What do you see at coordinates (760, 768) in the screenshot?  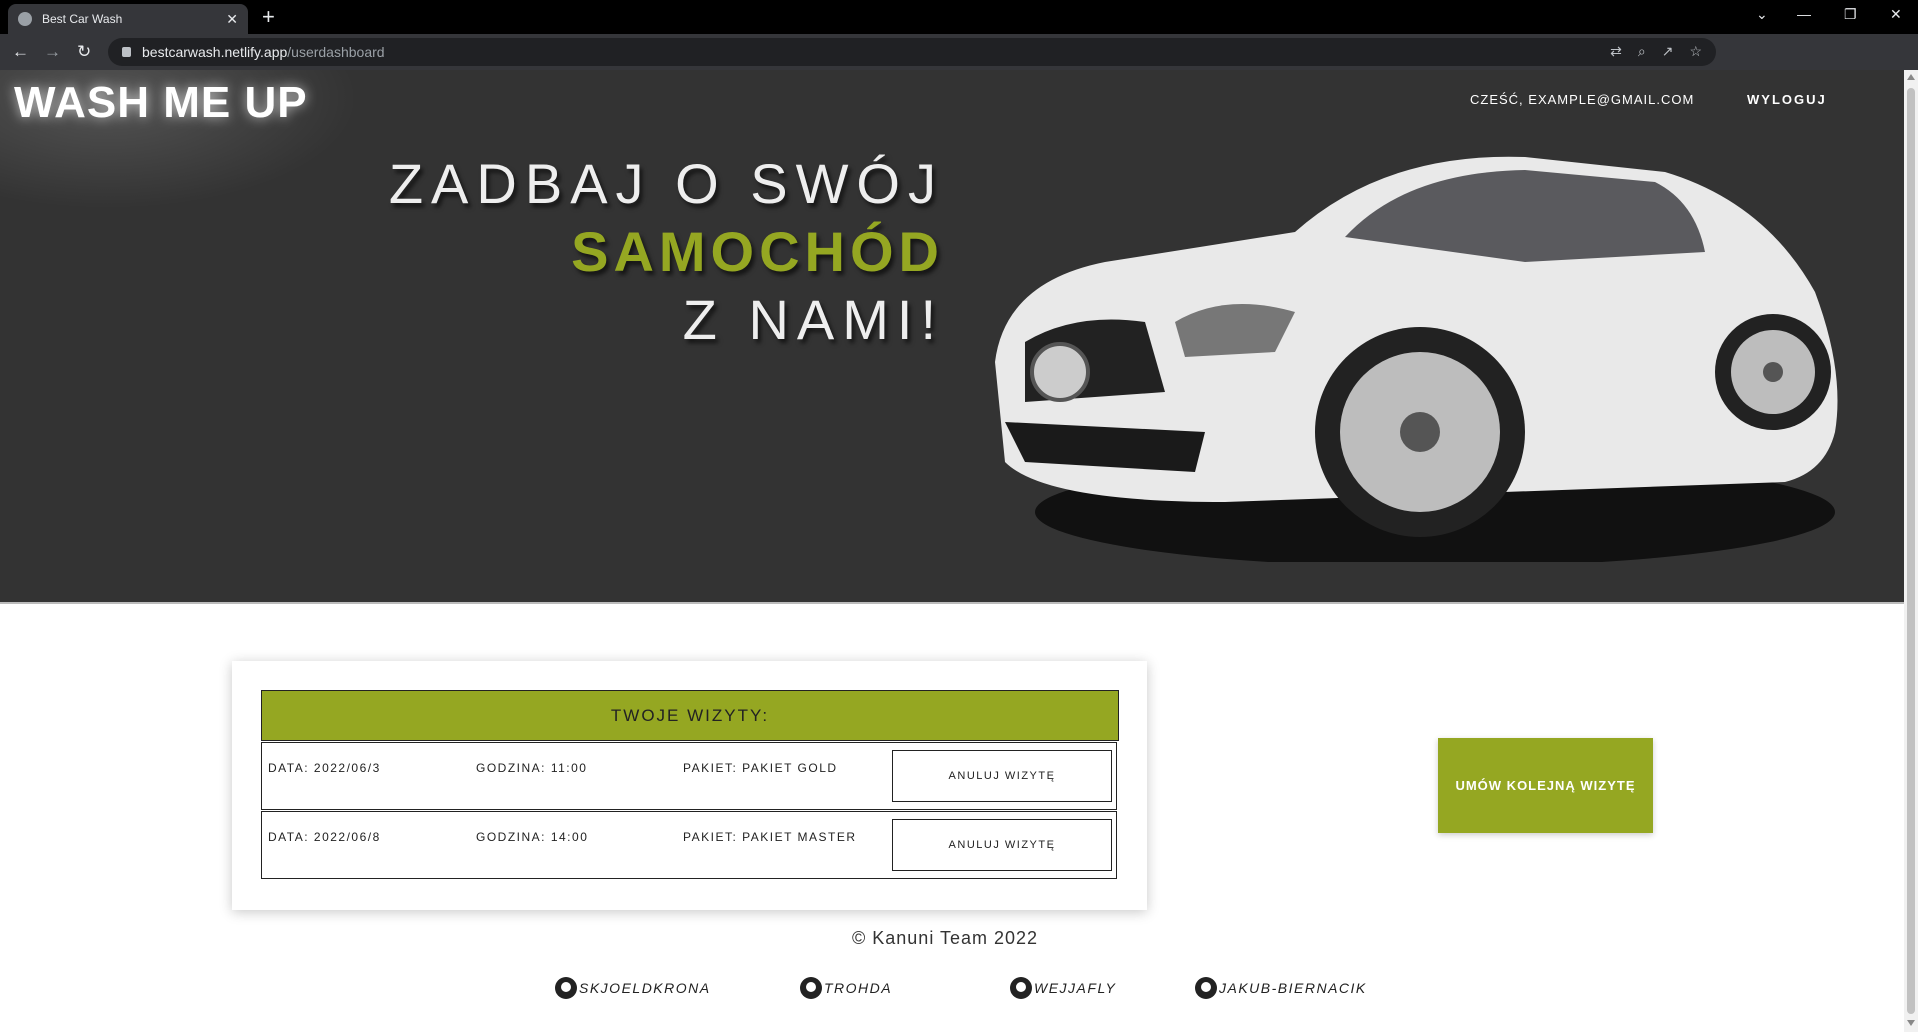 I see `visit-package: PAKIET: PAKIET GOLD` at bounding box center [760, 768].